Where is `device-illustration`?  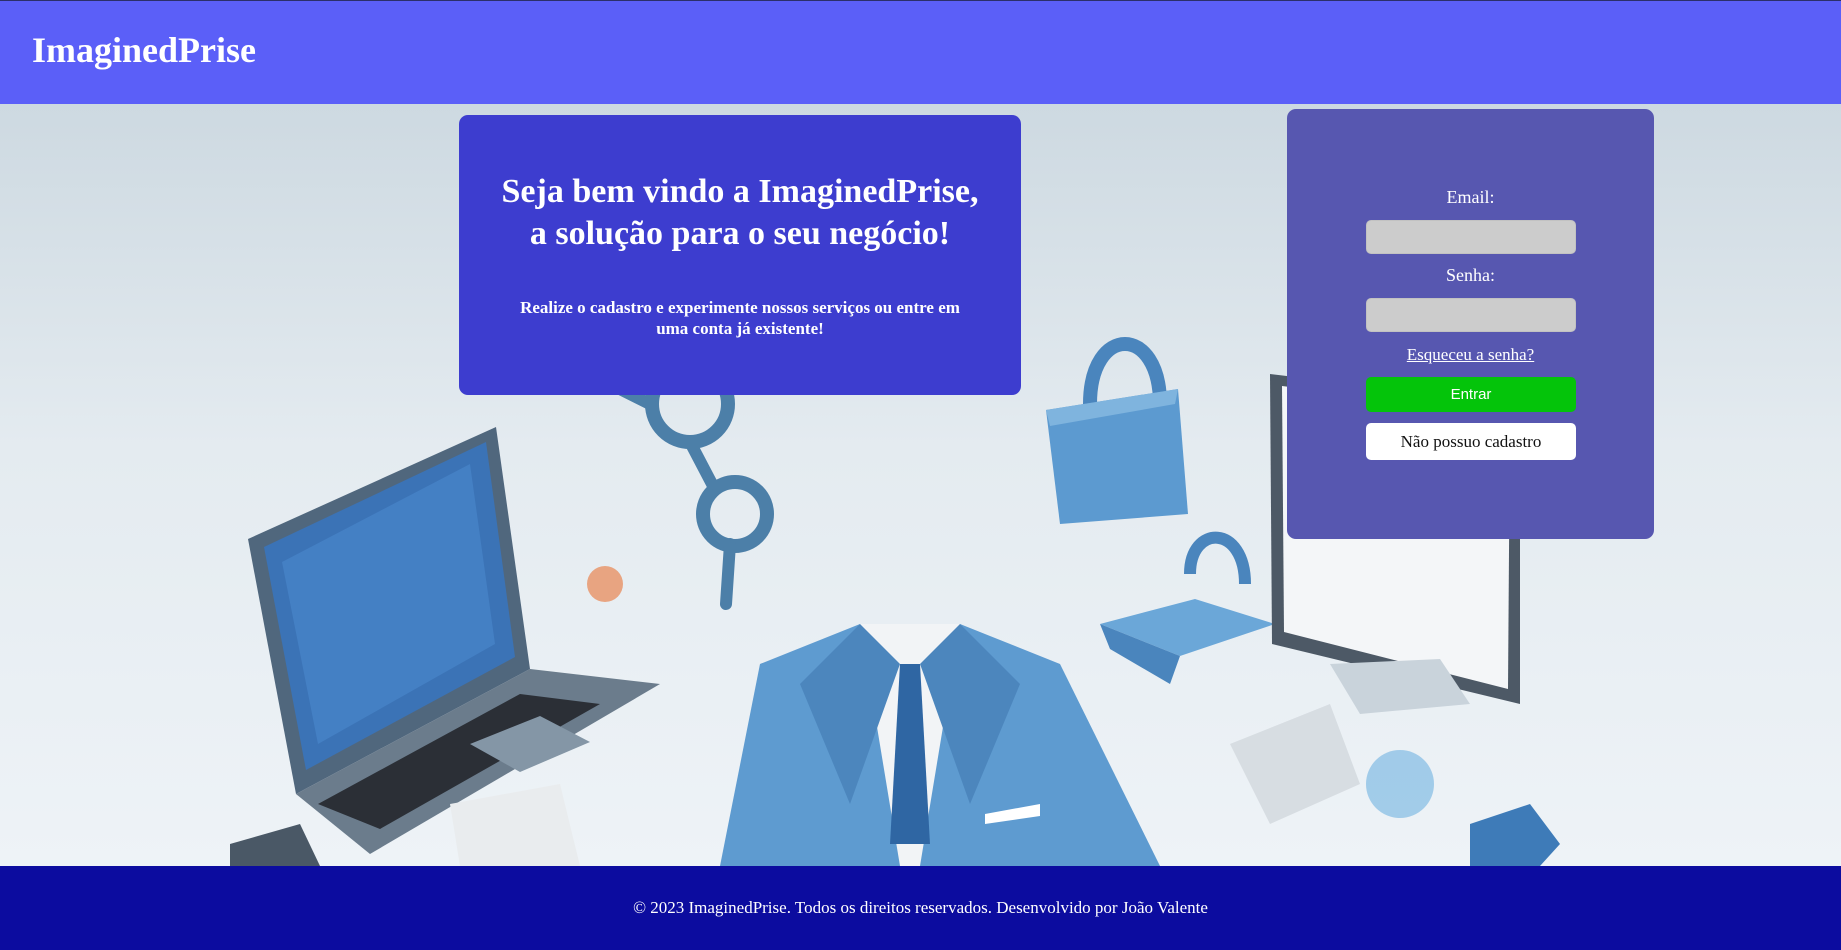 device-illustration is located at coordinates (515, 825).